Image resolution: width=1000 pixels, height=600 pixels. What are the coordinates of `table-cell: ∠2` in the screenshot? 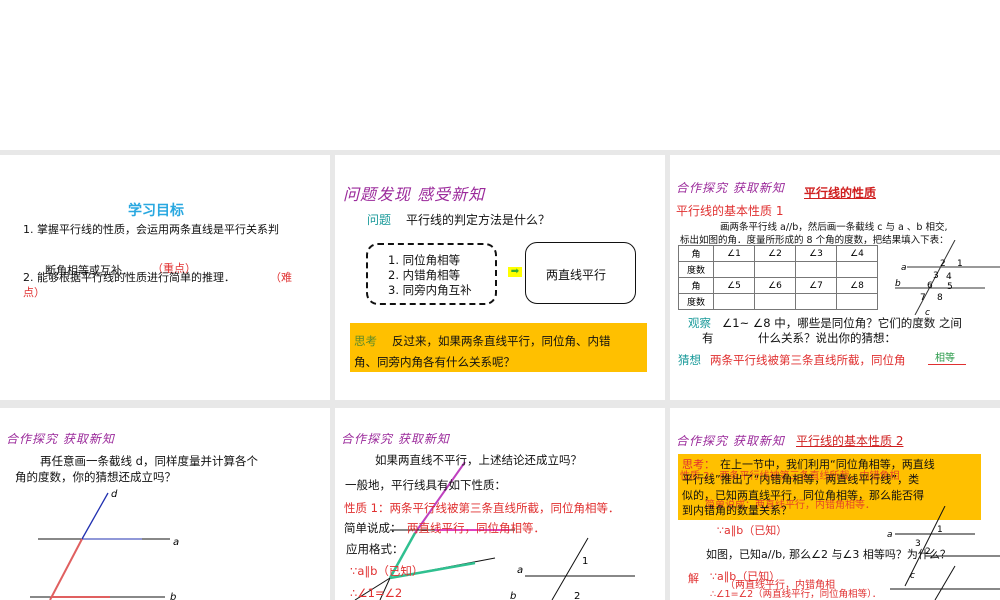 It's located at (775, 253).